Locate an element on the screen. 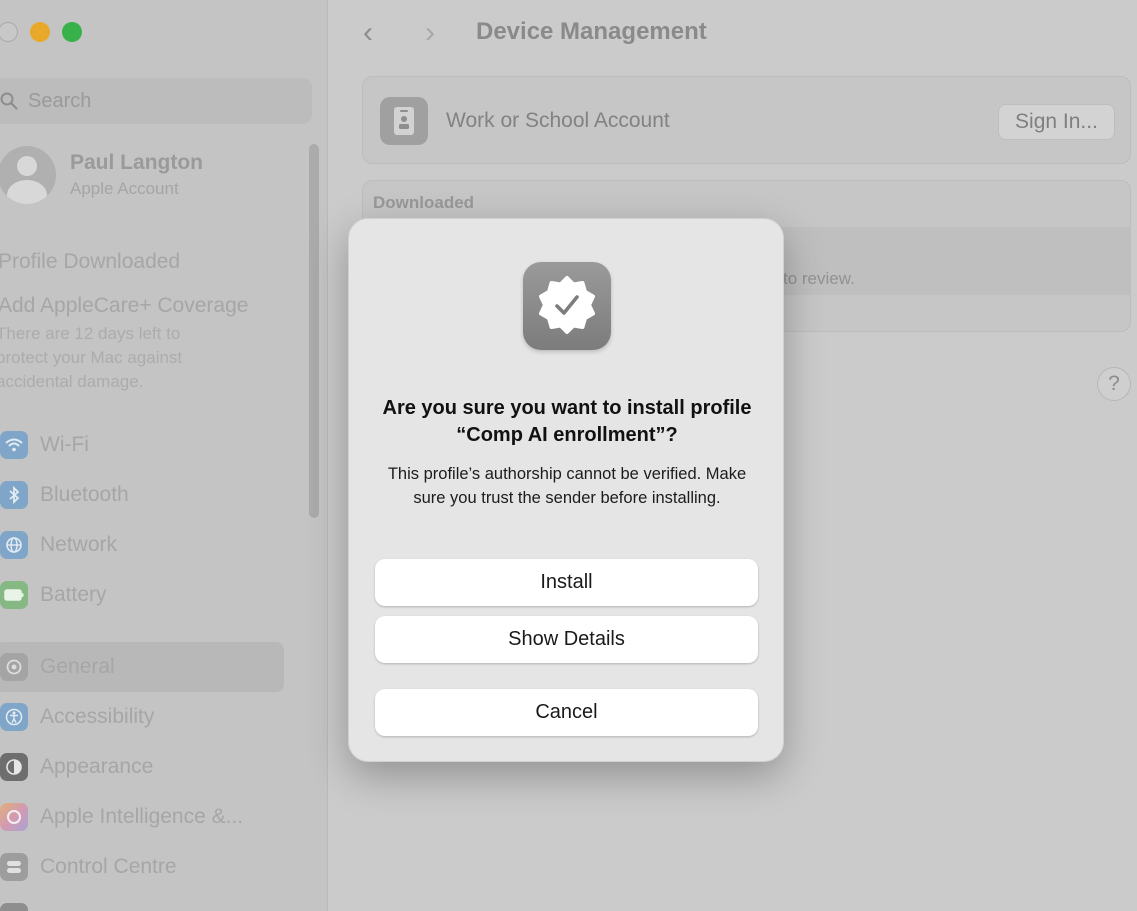  page-title: Device Management is located at coordinates (591, 31).